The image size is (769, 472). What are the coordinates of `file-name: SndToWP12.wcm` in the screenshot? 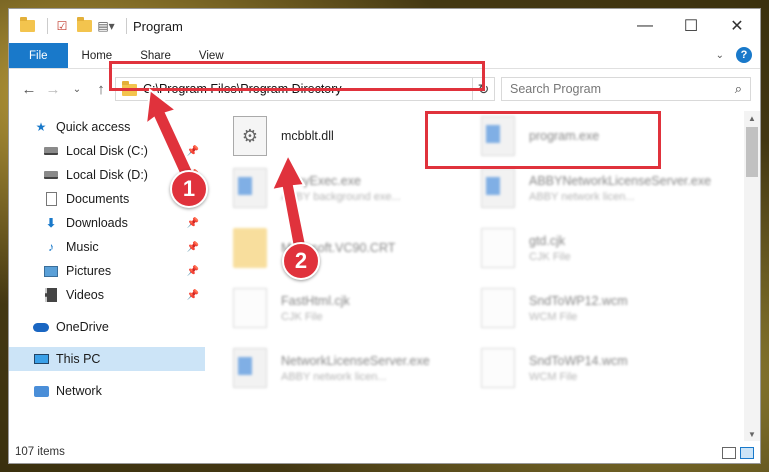 It's located at (578, 300).